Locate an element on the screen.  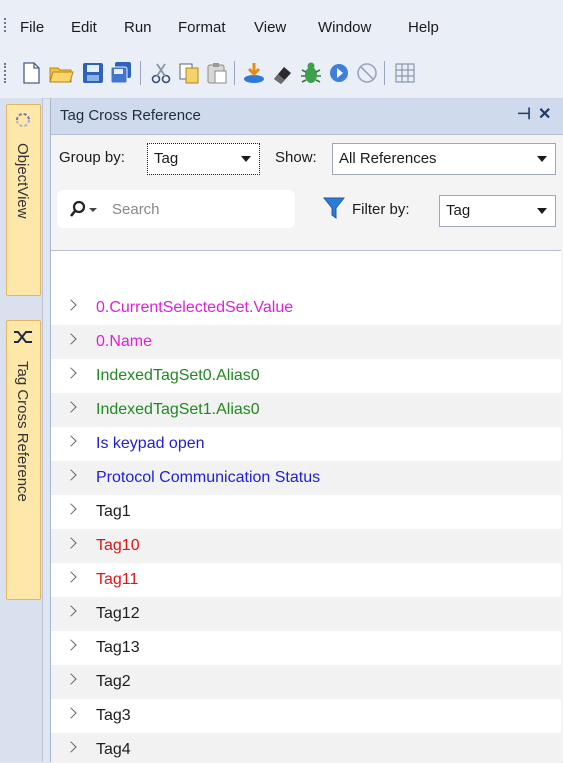
tree-row: Protocol Communication Status is located at coordinates (306, 478).